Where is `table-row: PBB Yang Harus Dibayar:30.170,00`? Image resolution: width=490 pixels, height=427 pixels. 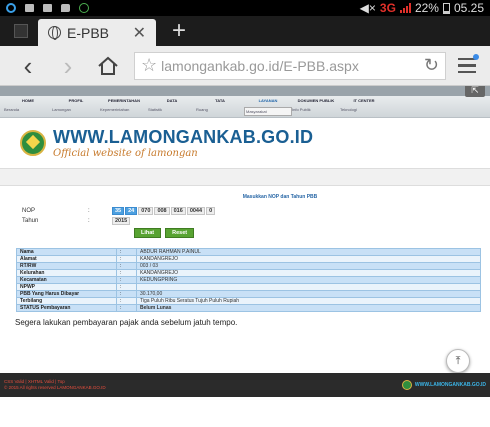
table-row: PBB Yang Harus Dibayar:30.170,00 is located at coordinates (248, 294).